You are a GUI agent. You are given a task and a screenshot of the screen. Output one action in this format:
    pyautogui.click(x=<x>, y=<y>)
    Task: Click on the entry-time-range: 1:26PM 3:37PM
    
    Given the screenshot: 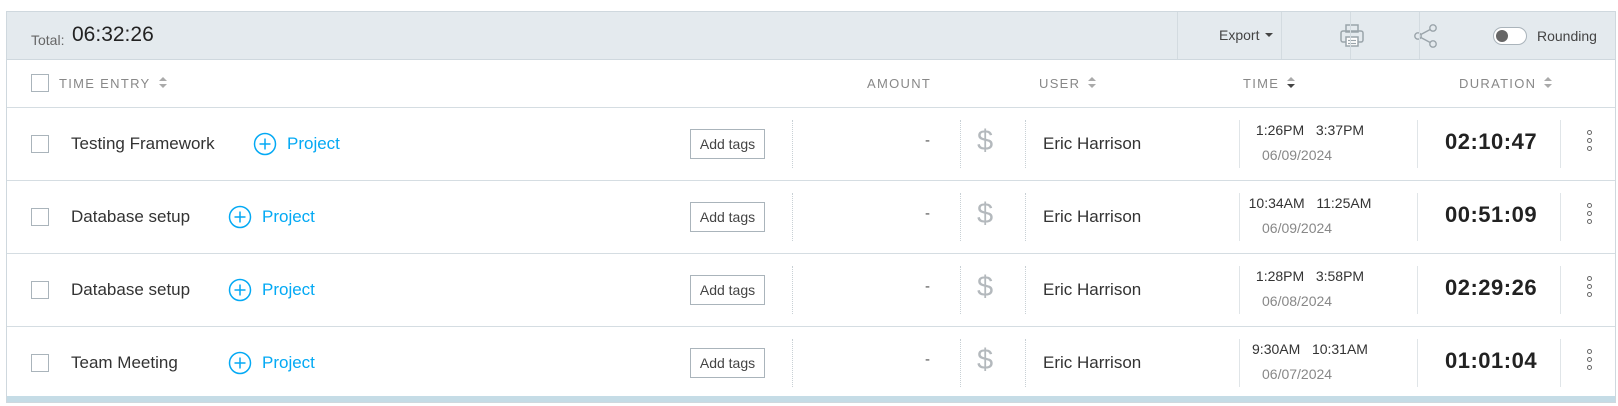 What is the action you would take?
    pyautogui.click(x=1310, y=130)
    